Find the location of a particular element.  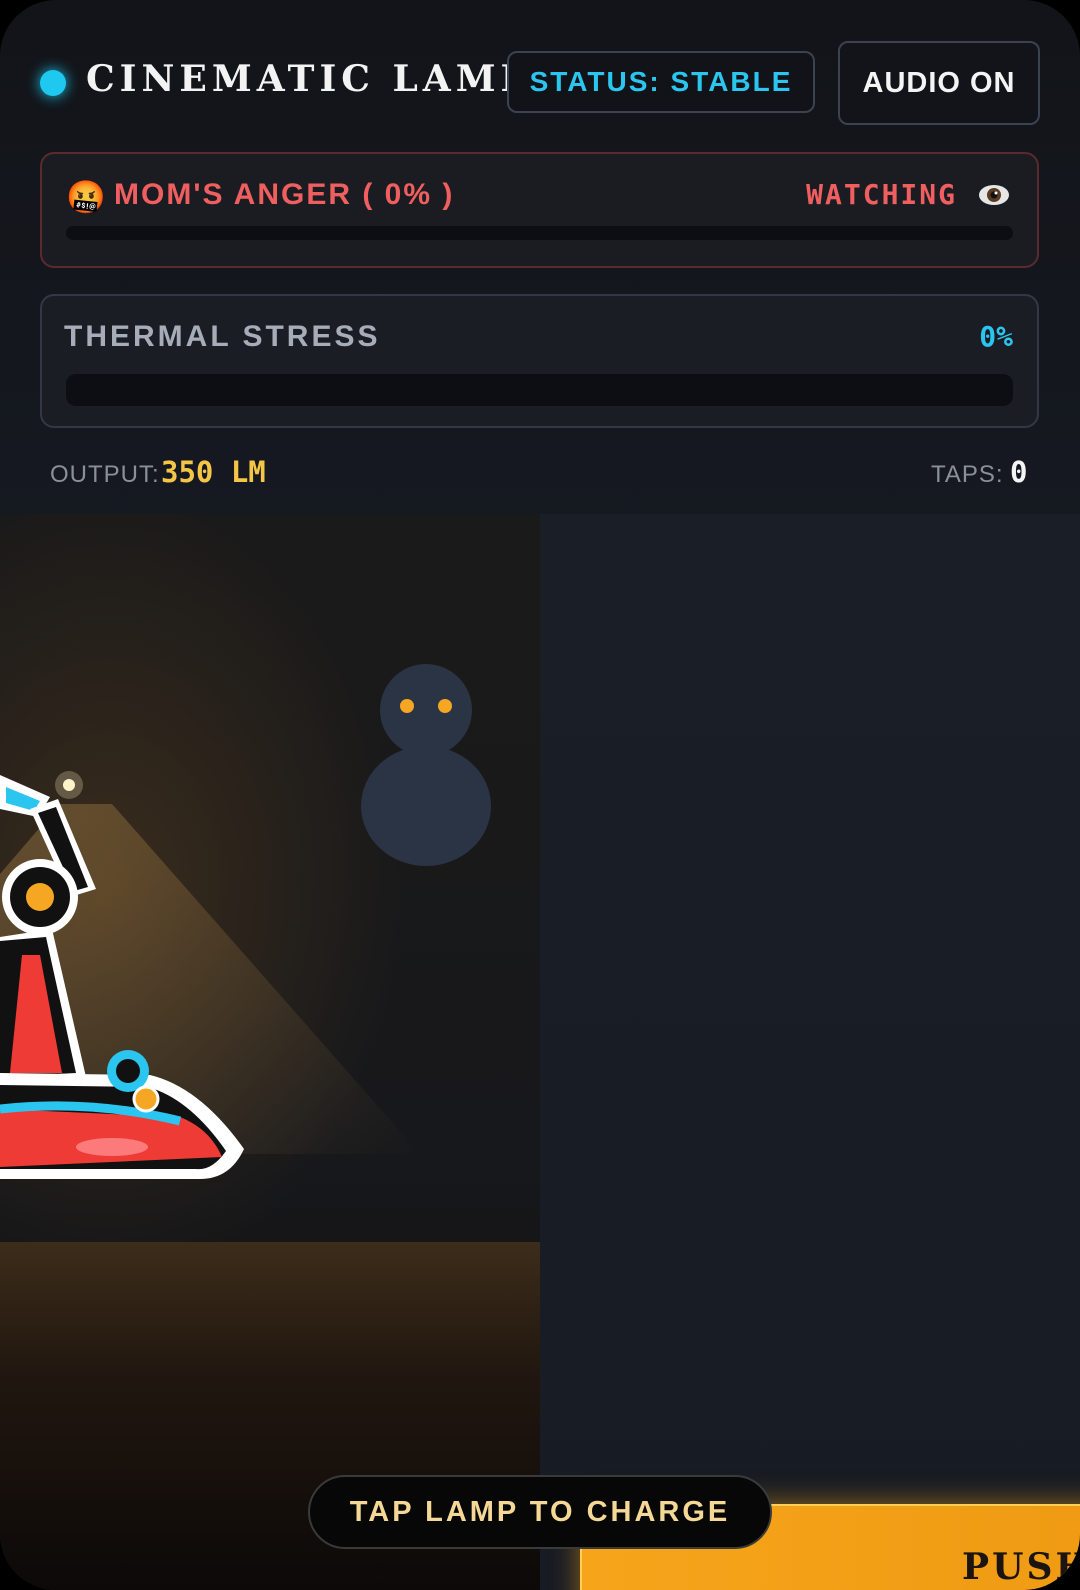

angry-face-icon: 🤬 is located at coordinates (86, 197).